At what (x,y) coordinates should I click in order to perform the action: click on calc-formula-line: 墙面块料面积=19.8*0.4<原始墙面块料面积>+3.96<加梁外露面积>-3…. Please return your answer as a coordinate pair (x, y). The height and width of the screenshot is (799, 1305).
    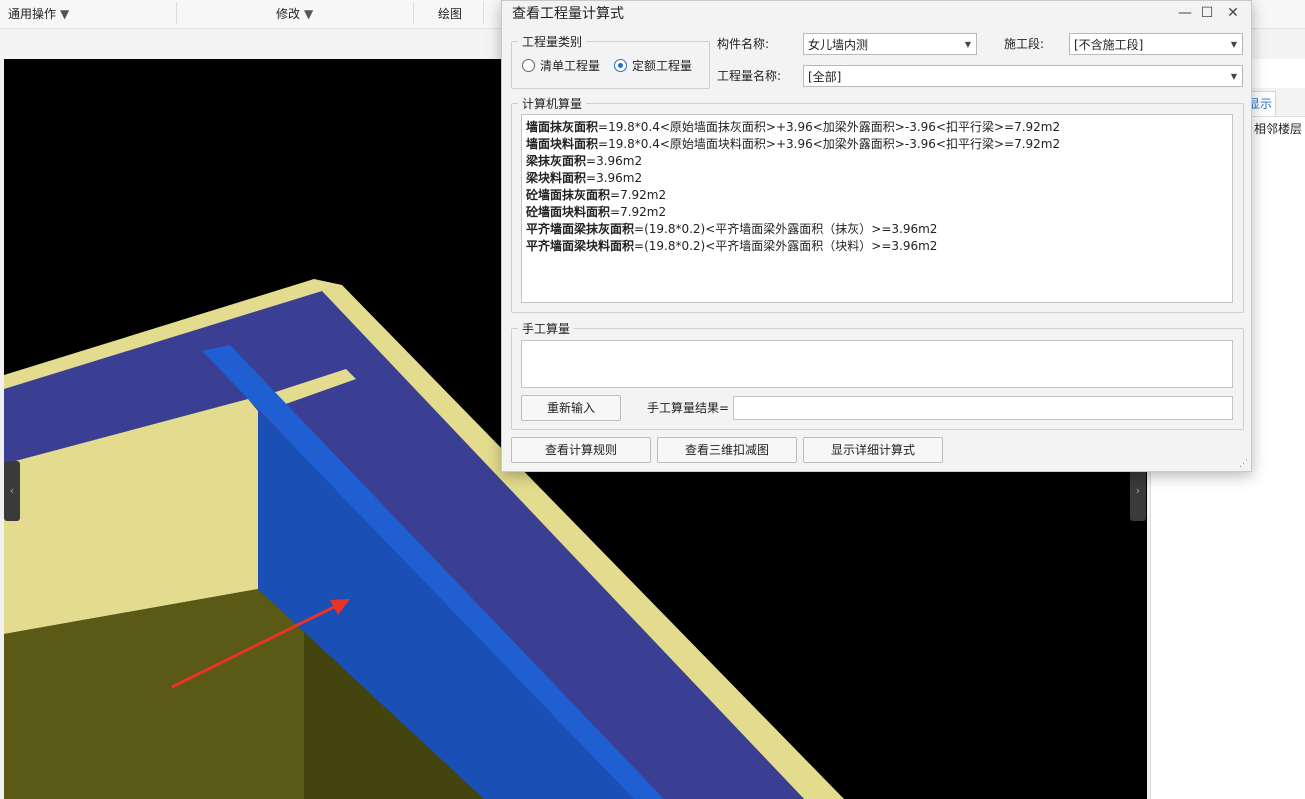
    Looking at the image, I should click on (793, 144).